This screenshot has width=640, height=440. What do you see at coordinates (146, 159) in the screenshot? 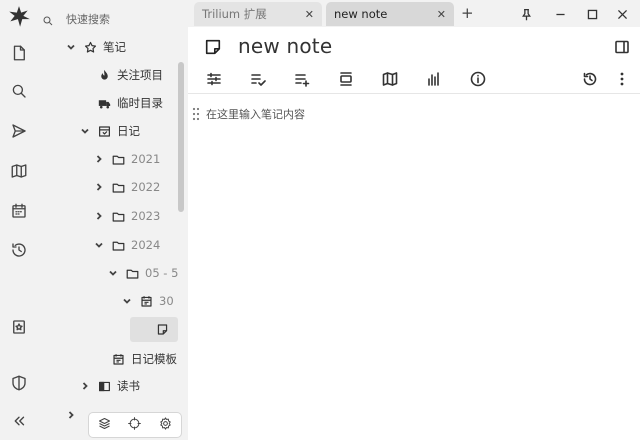
I see `tree-node-label: 2021` at bounding box center [146, 159].